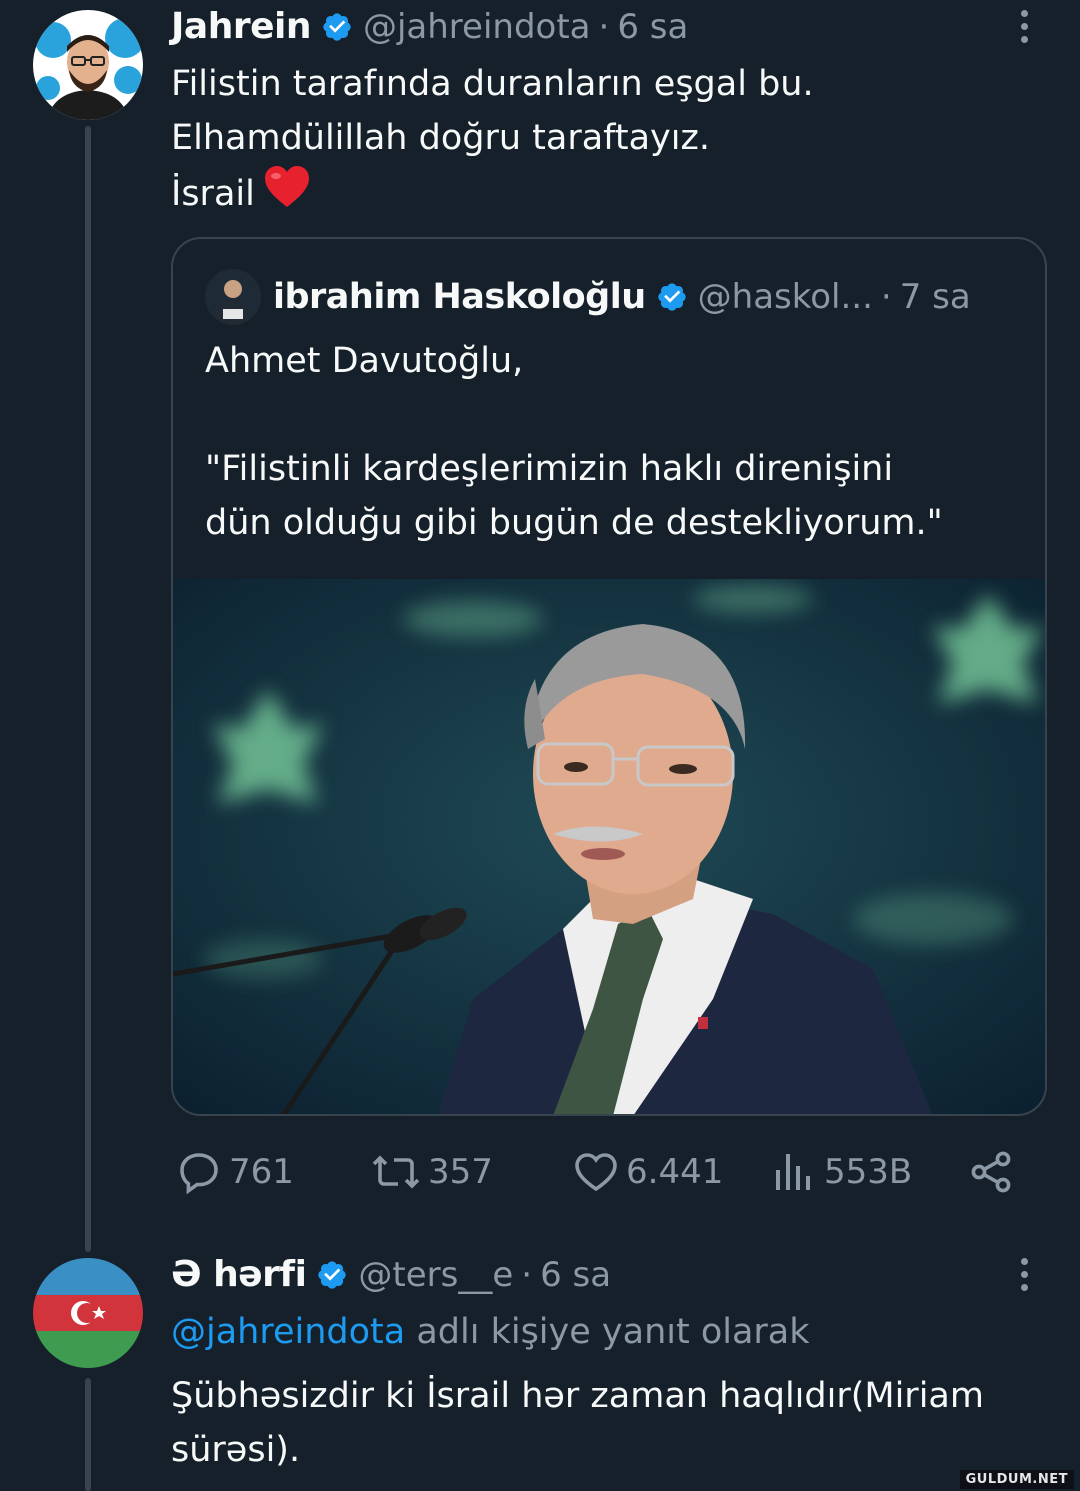 This screenshot has height=1491, width=1080. I want to click on share-button, so click(991, 1172).